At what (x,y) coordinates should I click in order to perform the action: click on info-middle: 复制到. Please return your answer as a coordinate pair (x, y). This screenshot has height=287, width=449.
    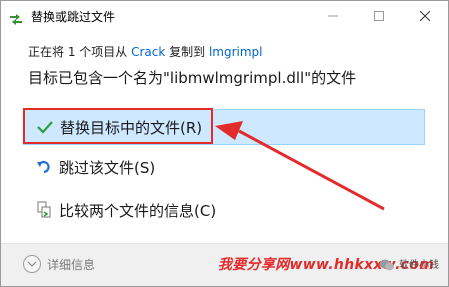
    Looking at the image, I should click on (187, 52).